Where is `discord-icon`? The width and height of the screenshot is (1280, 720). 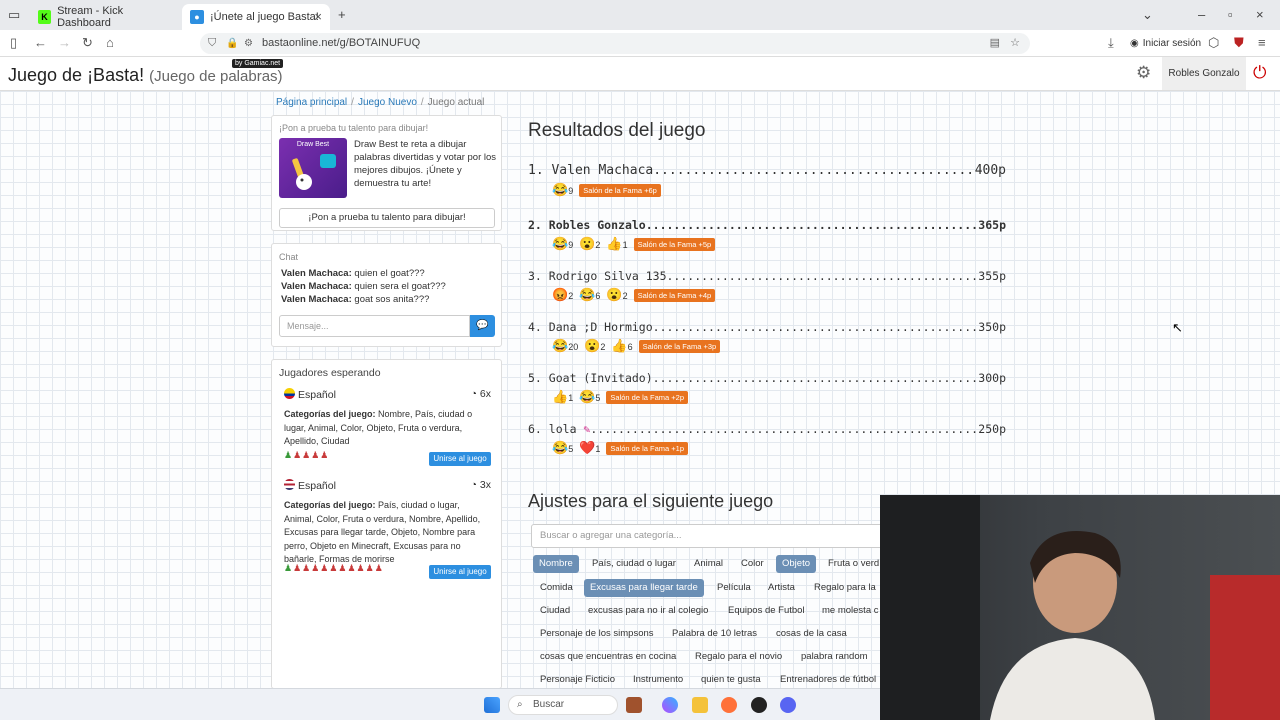 discord-icon is located at coordinates (788, 705).